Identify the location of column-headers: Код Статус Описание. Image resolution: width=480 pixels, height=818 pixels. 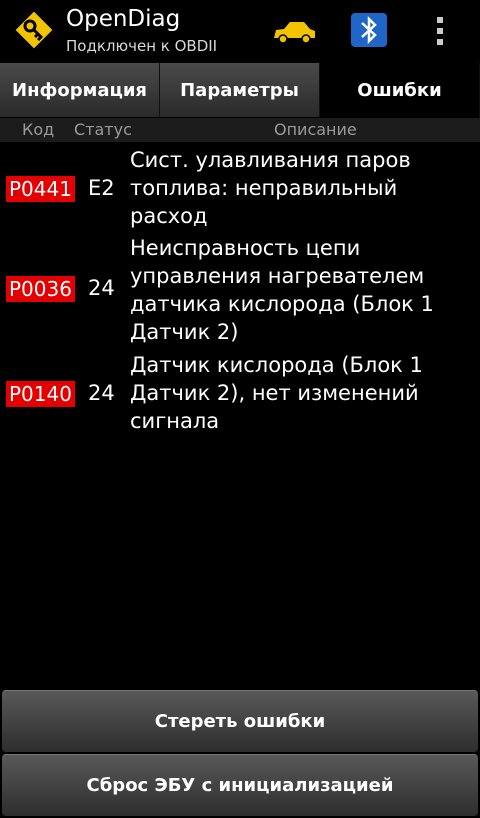
(240, 130).